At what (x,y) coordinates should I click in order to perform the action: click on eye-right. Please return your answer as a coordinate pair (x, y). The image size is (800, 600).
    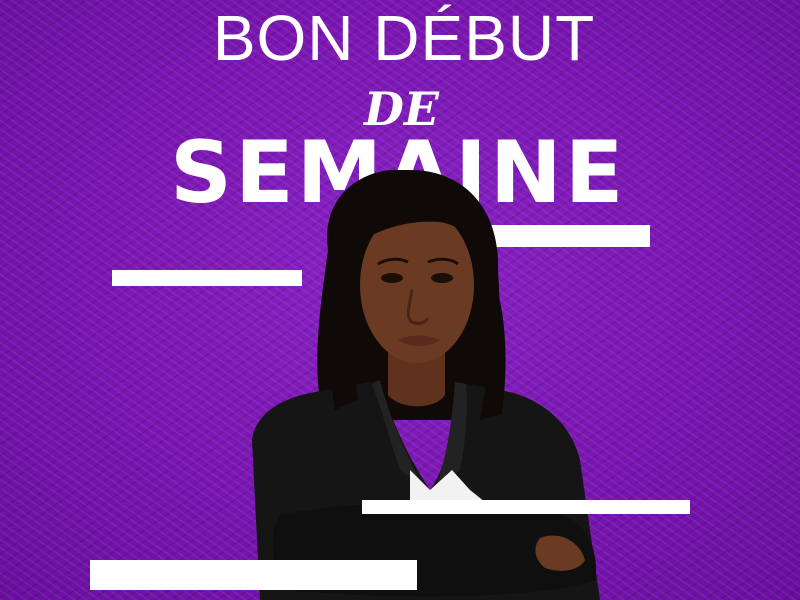
    Looking at the image, I should click on (442, 278).